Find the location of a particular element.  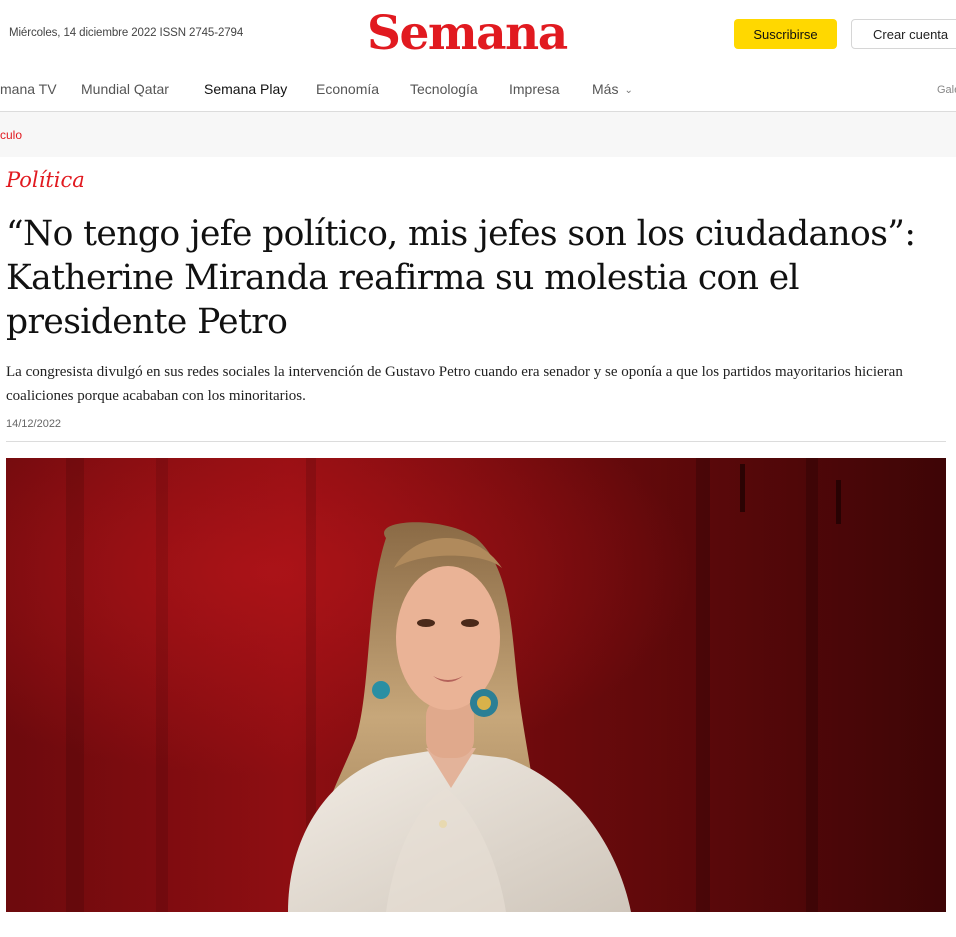

nav-item-semana-play: Semana Play is located at coordinates (245, 89).